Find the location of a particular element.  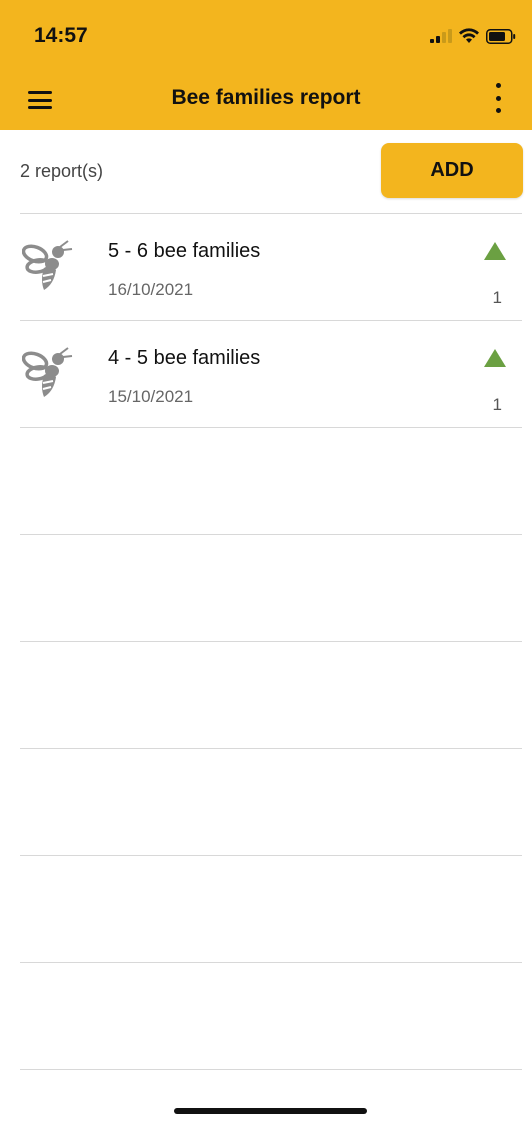

more-vertical-icon is located at coordinates (498, 98).